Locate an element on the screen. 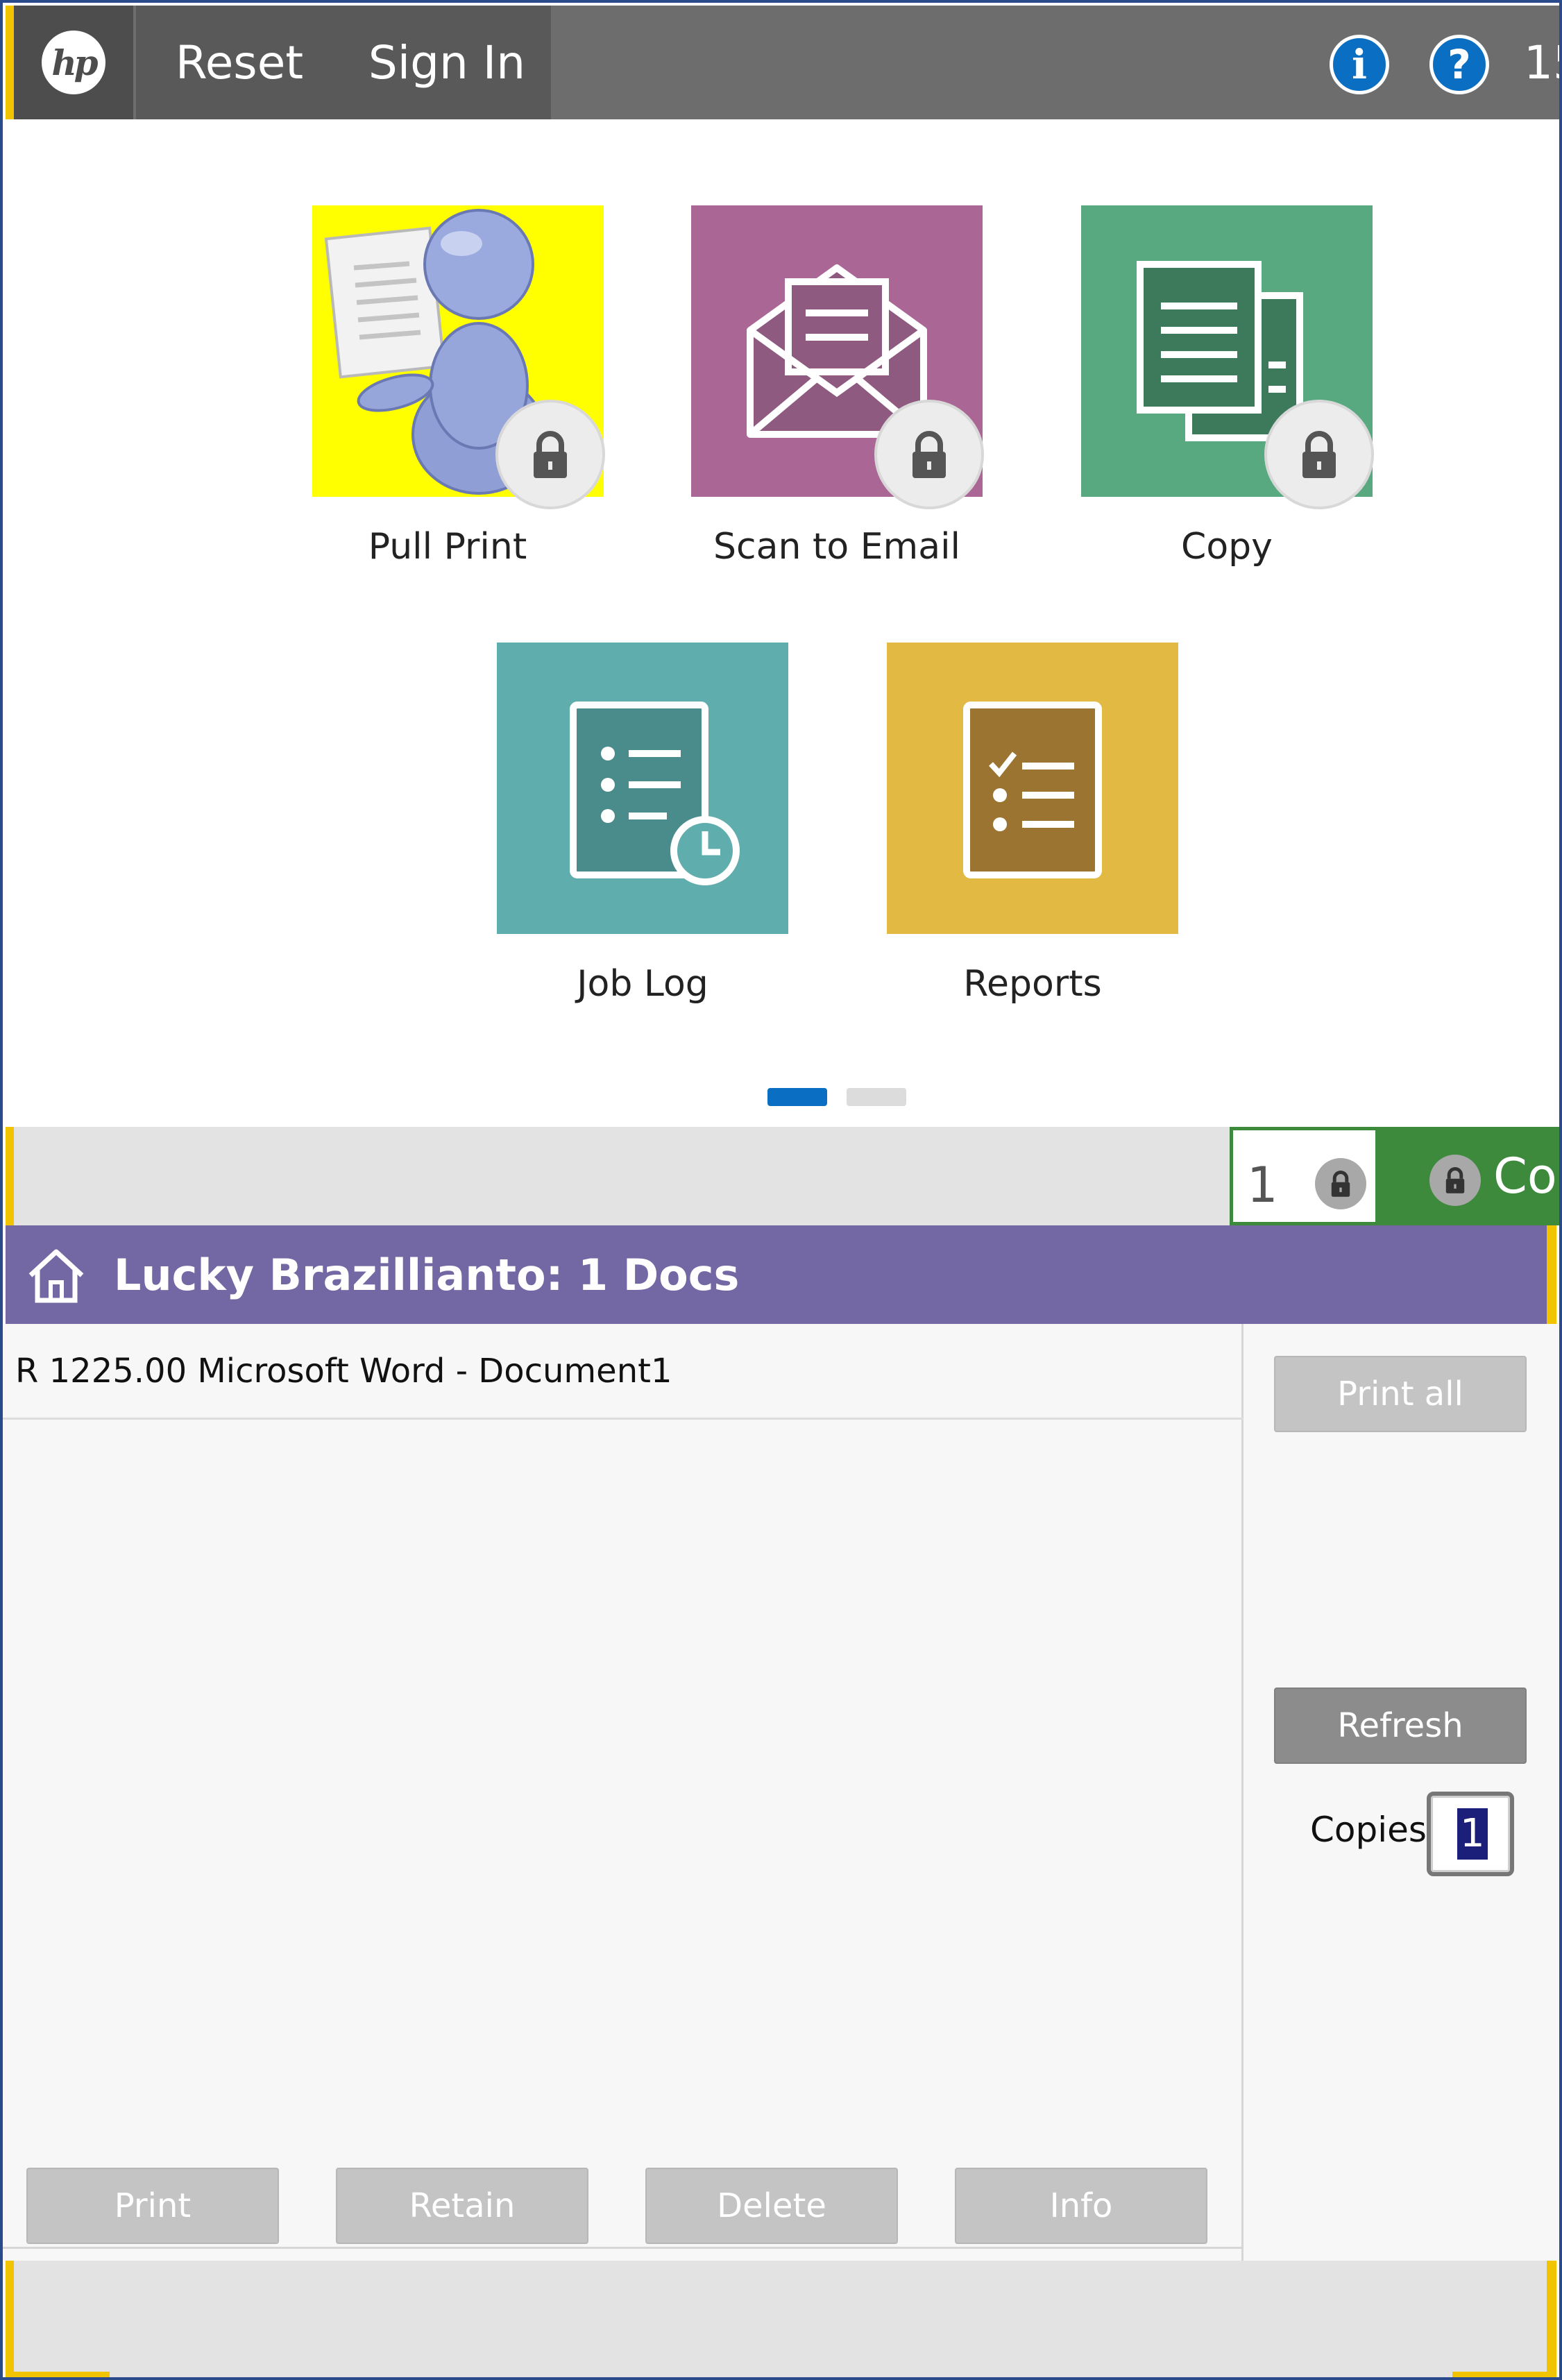 This screenshot has width=1562, height=2380. tile-label-copy: Copy is located at coordinates (1227, 547).